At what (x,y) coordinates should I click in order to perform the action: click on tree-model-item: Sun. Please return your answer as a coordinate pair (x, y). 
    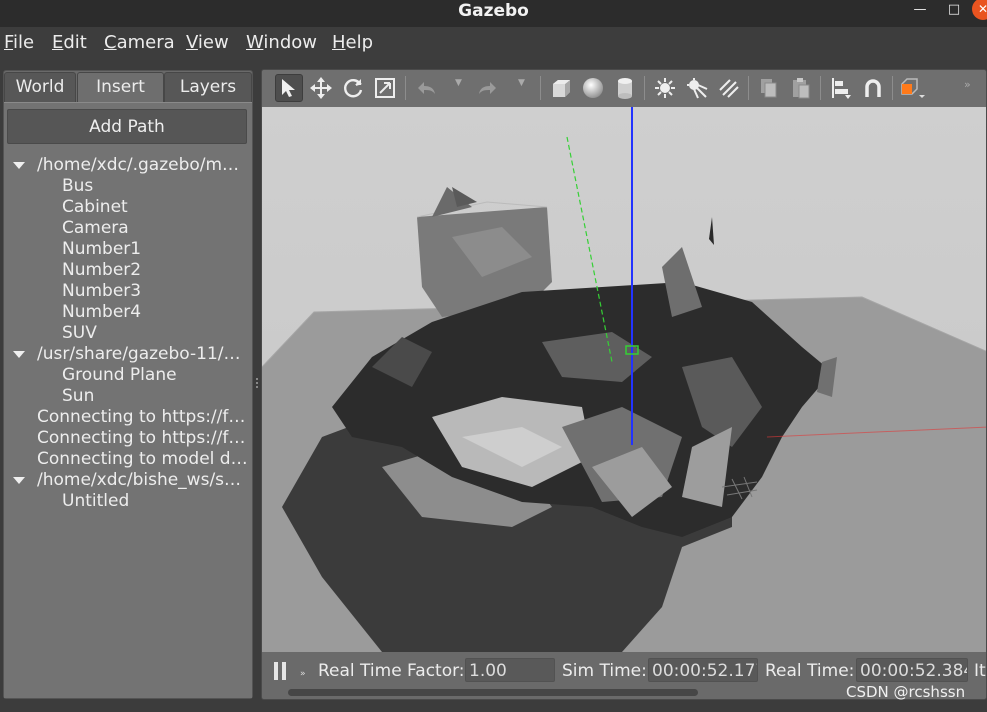
    Looking at the image, I should click on (128, 396).